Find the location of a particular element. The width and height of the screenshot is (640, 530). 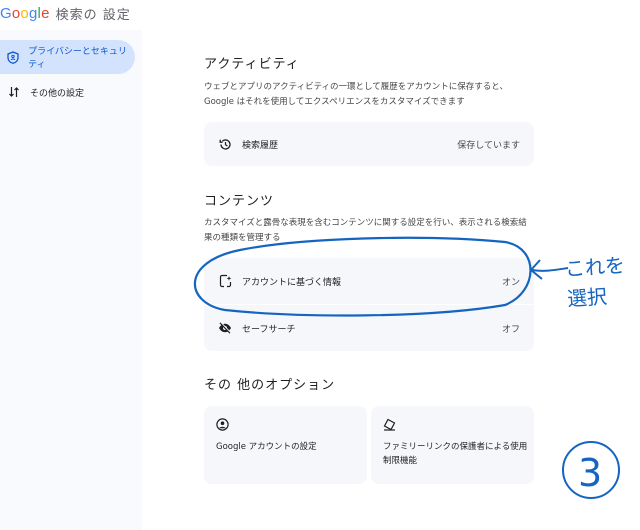

sidebar-item-label: プライバシーとセキュリティ is located at coordinates (77, 58).